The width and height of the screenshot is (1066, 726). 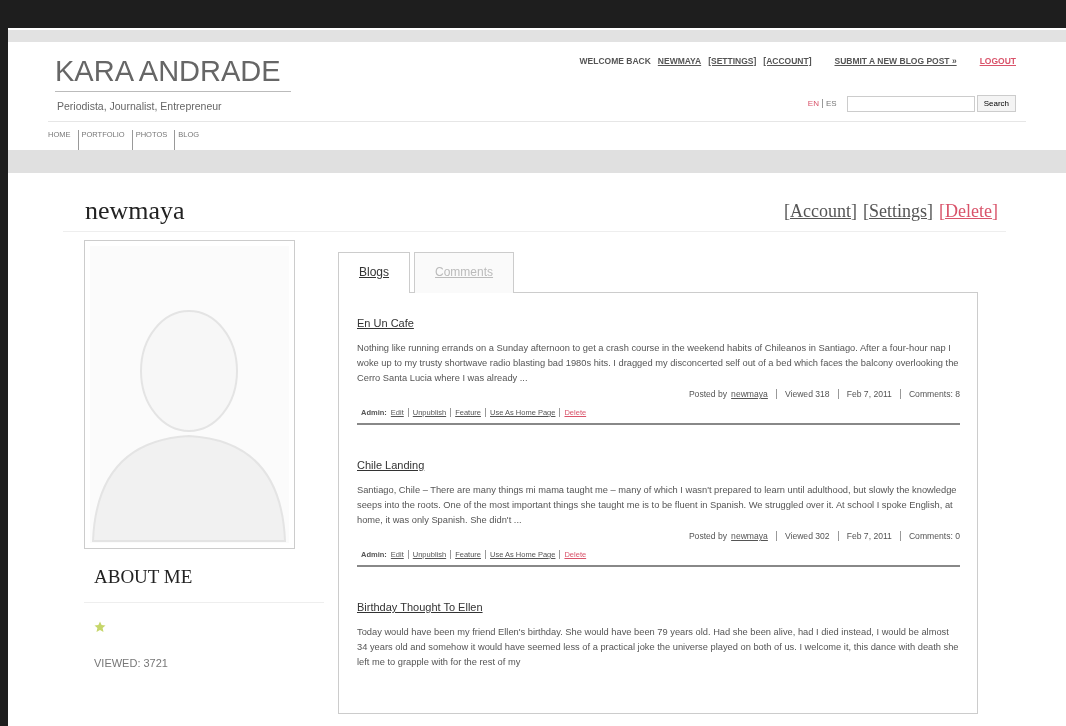 I want to click on post-meta: Comments: 8, so click(x=929, y=394).